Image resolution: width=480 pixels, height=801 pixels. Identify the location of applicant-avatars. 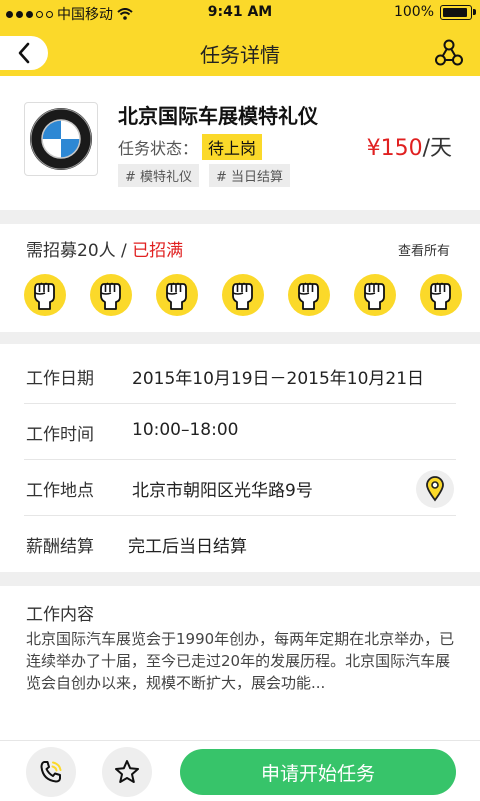
(243, 295).